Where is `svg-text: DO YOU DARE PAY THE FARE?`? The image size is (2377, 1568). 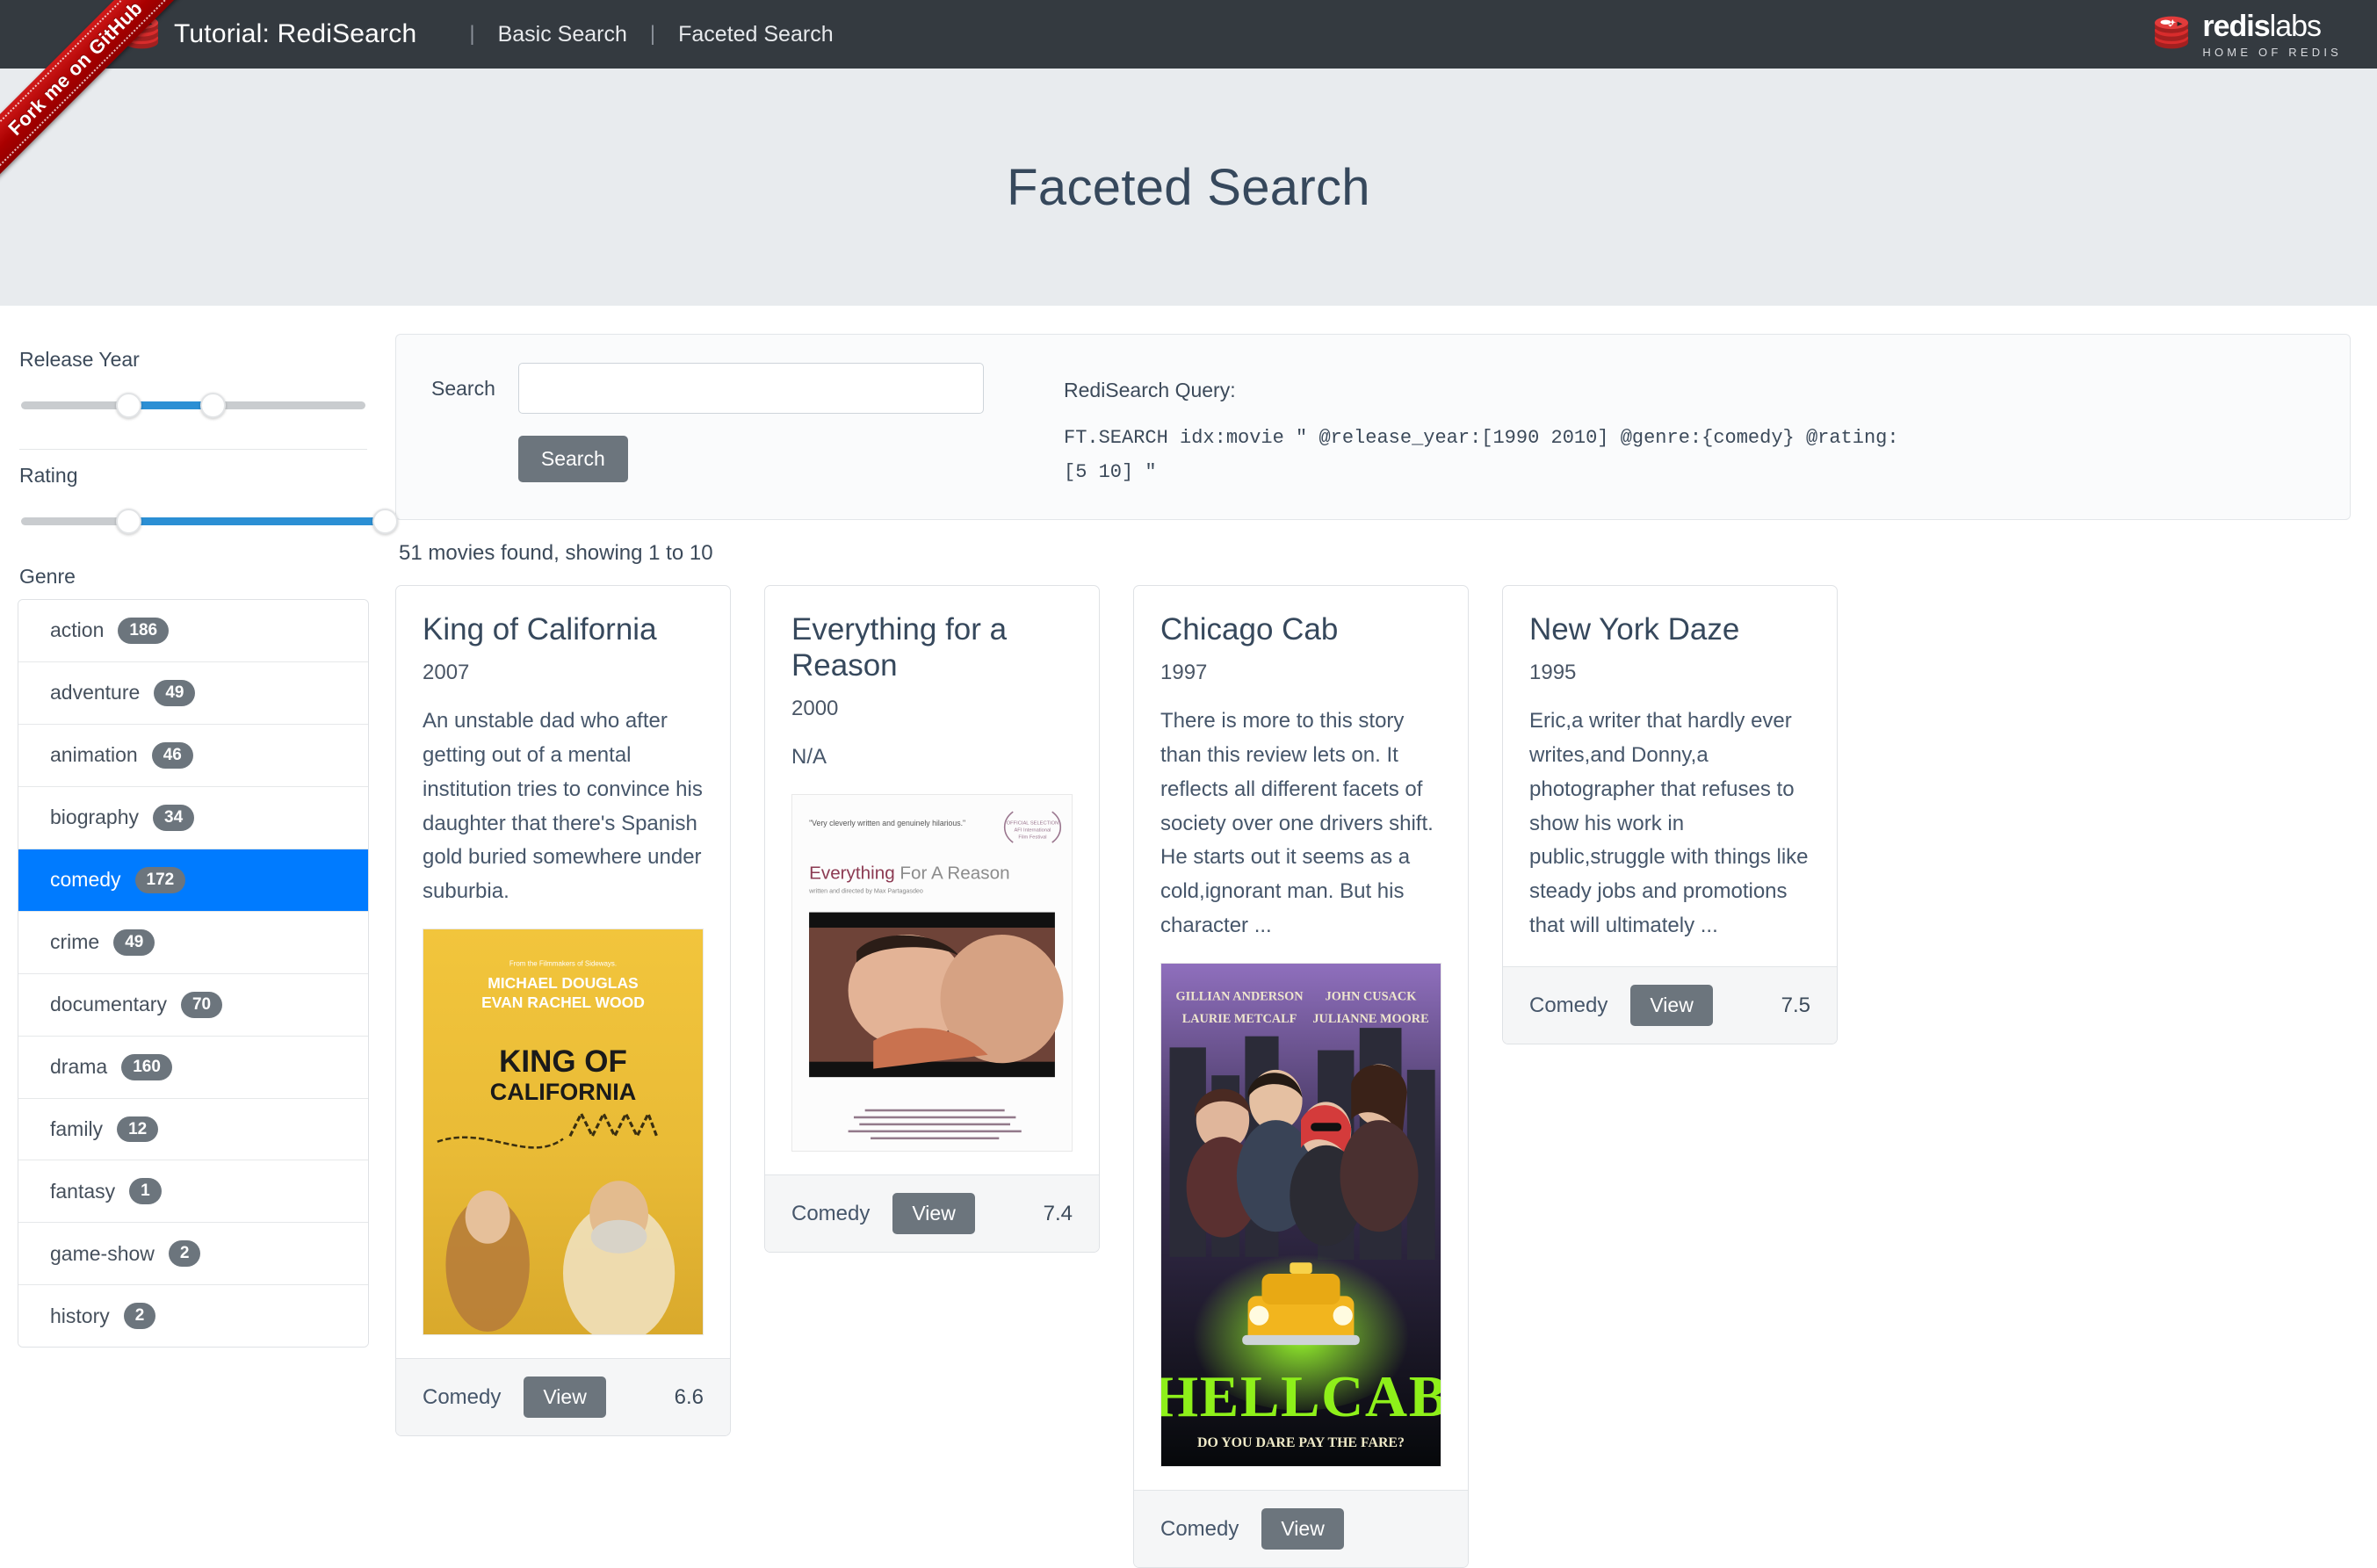 svg-text: DO YOU DARE PAY THE FARE? is located at coordinates (1301, 1442).